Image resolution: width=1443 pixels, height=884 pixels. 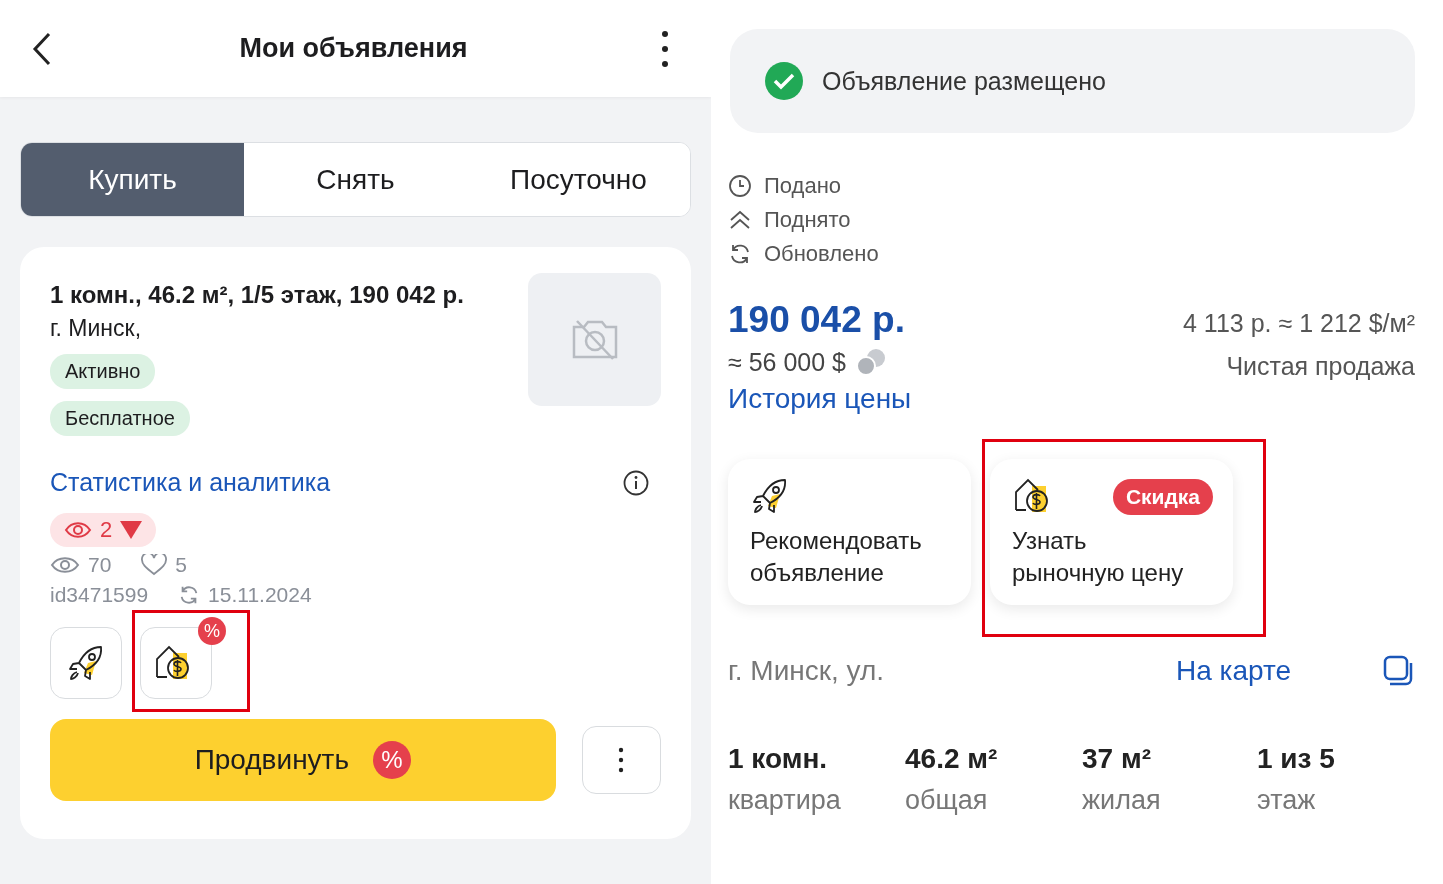 I want to click on promote-button: Продвинуть %, so click(x=303, y=760).